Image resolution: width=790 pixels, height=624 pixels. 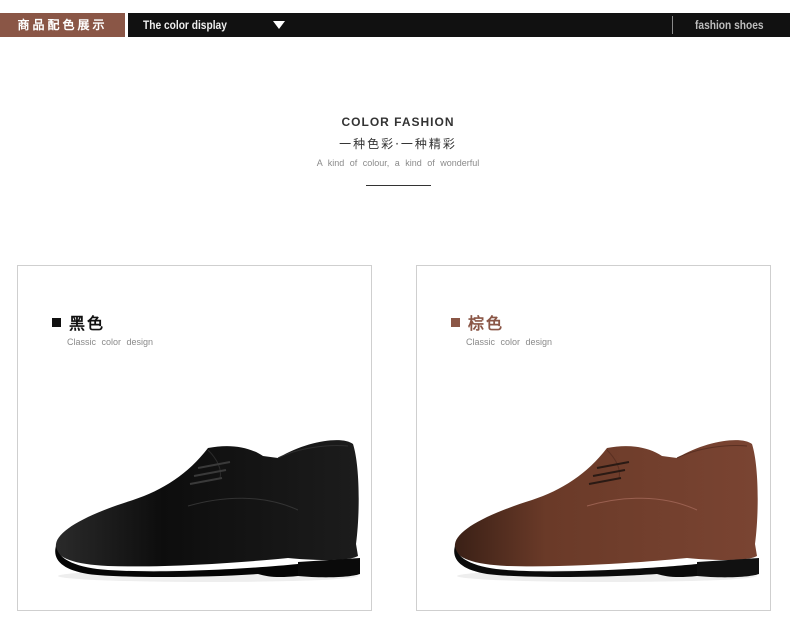 What do you see at coordinates (398, 163) in the screenshot?
I see `page-subtitle-en: A kind of colour, a kind of wonderful` at bounding box center [398, 163].